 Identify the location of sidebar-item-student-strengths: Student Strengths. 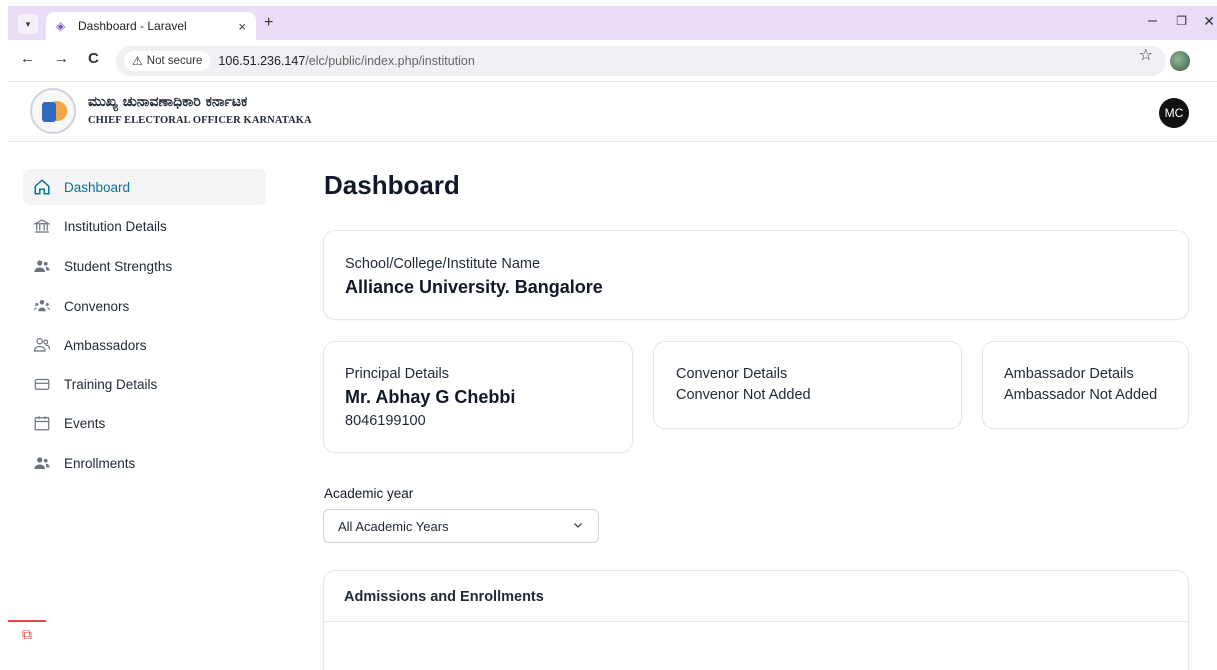
(144, 266).